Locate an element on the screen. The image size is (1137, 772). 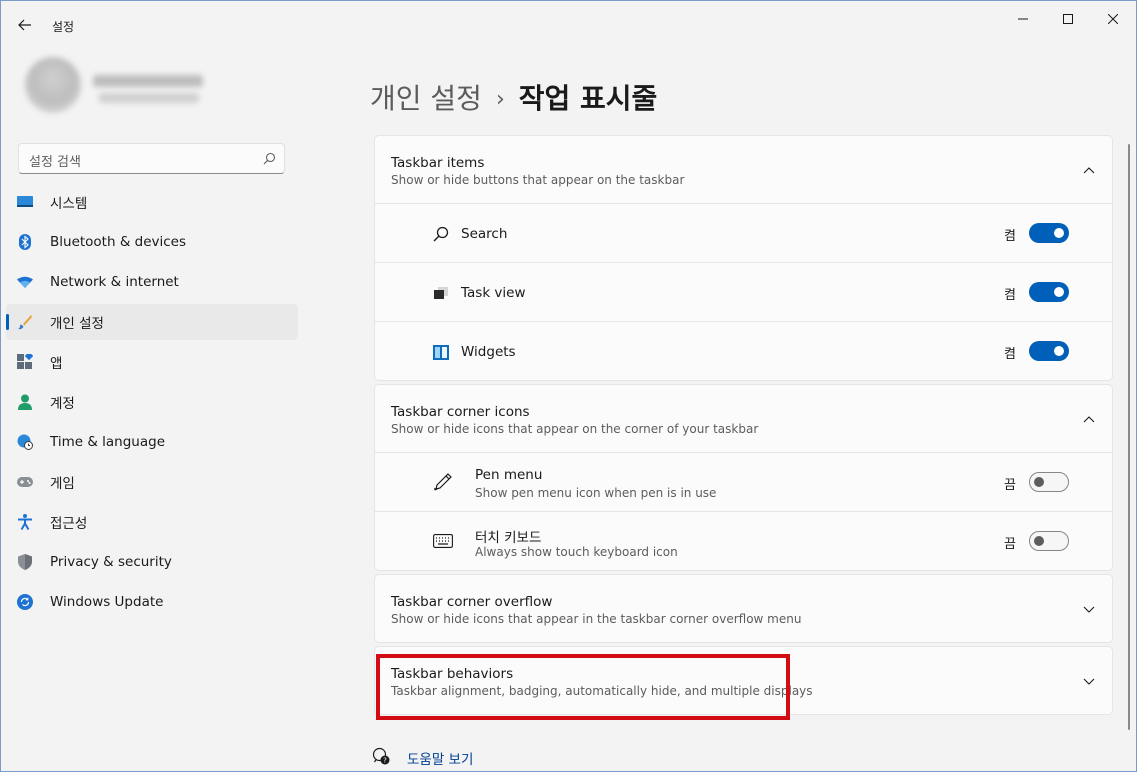
shield-icon is located at coordinates (25, 562).